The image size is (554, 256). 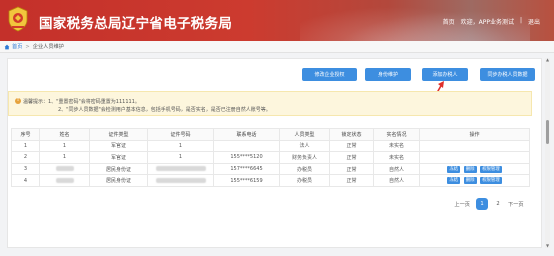 I want to click on modify-company-auth-button: 修改企业授权, so click(x=329, y=74).